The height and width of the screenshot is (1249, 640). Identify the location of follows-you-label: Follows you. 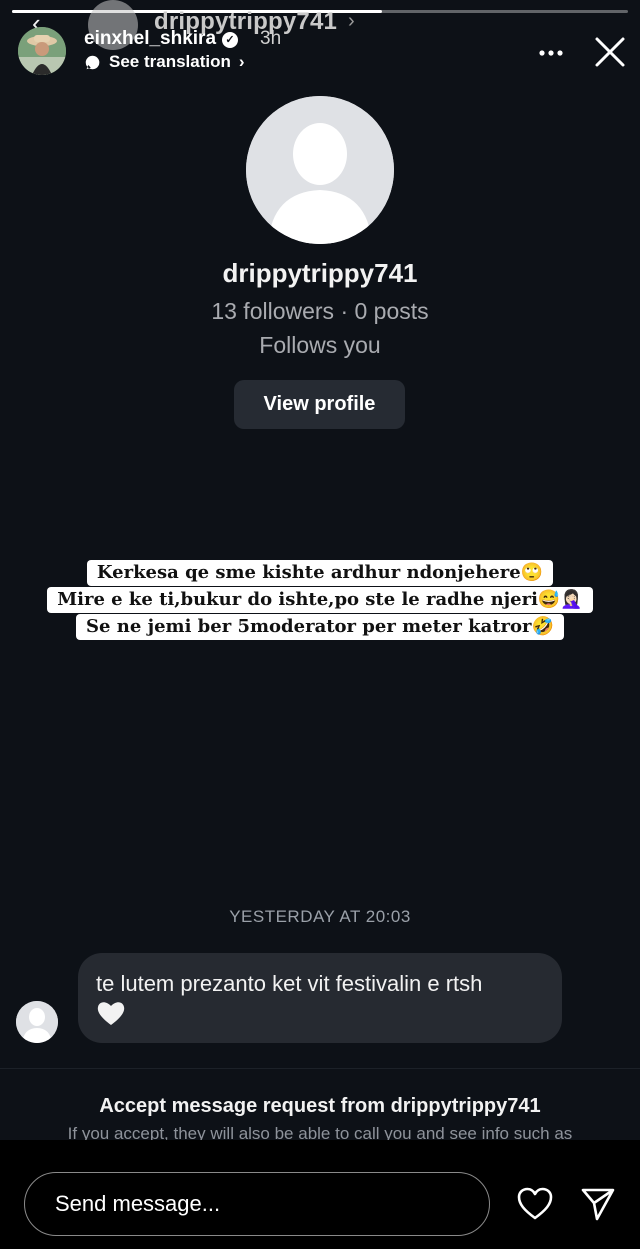
(320, 345).